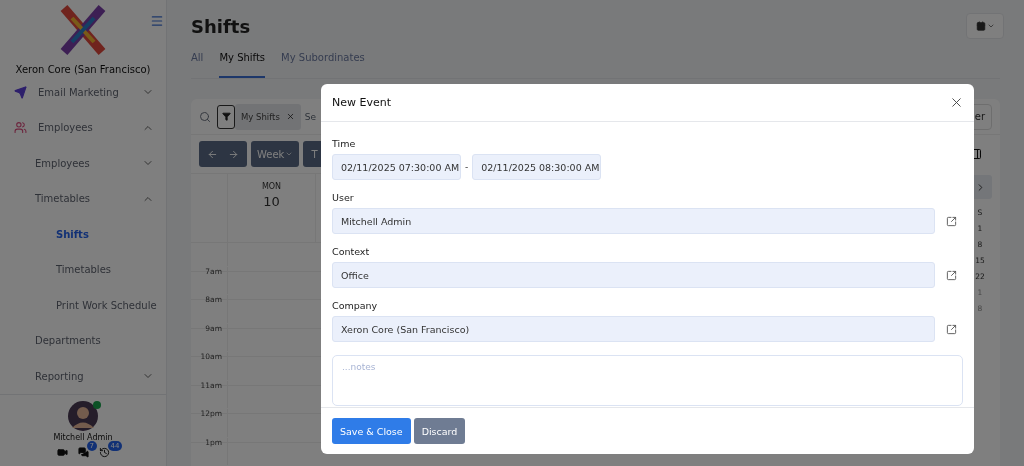 The image size is (1024, 466). What do you see at coordinates (83, 437) in the screenshot?
I see `user-name: Mitchell Admin` at bounding box center [83, 437].